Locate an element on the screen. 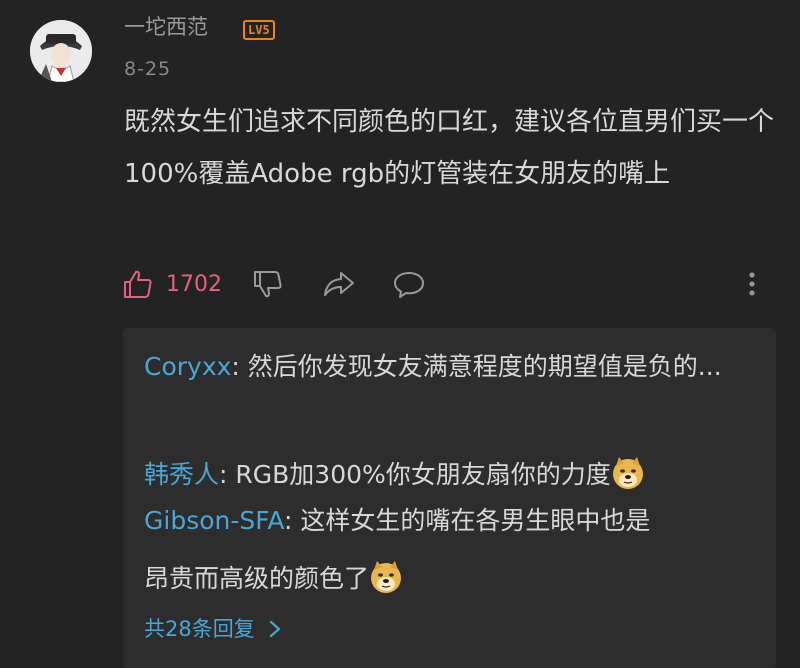  more-replies-label: 共28条回复 is located at coordinates (199, 629).